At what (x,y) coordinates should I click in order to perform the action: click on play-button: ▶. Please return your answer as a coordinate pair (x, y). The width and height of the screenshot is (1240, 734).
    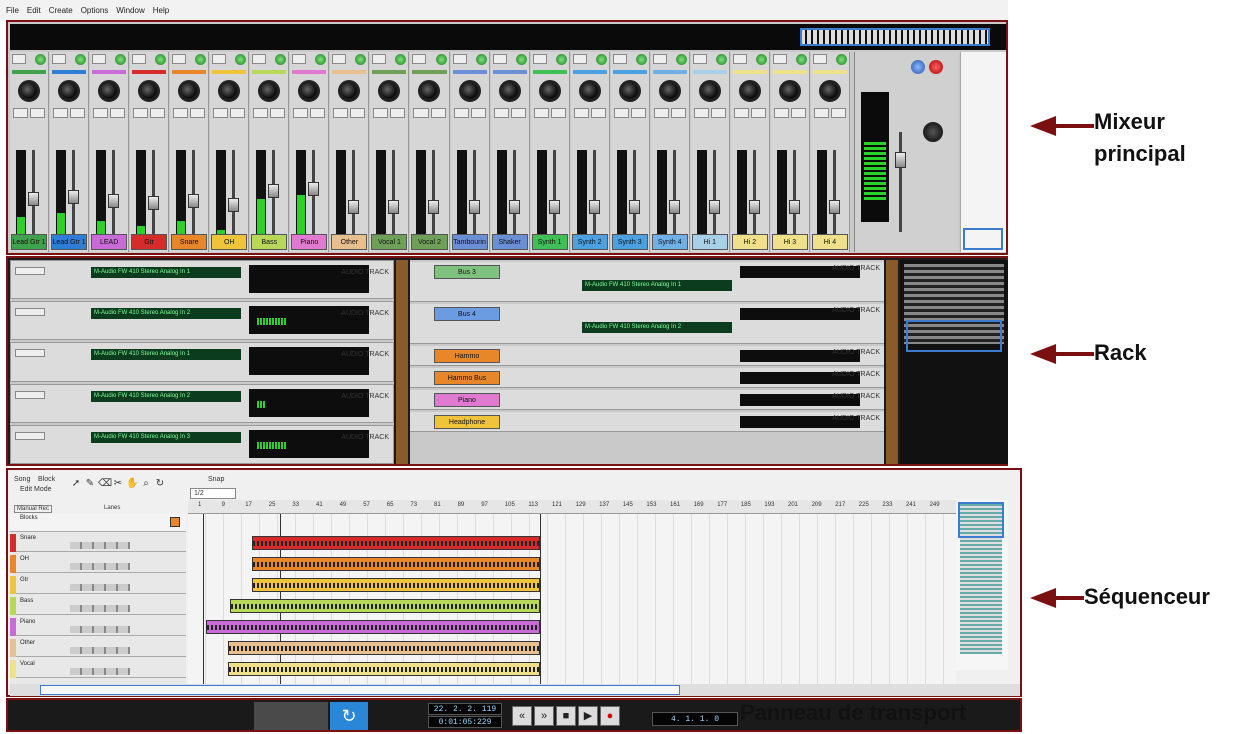
    Looking at the image, I should click on (588, 716).